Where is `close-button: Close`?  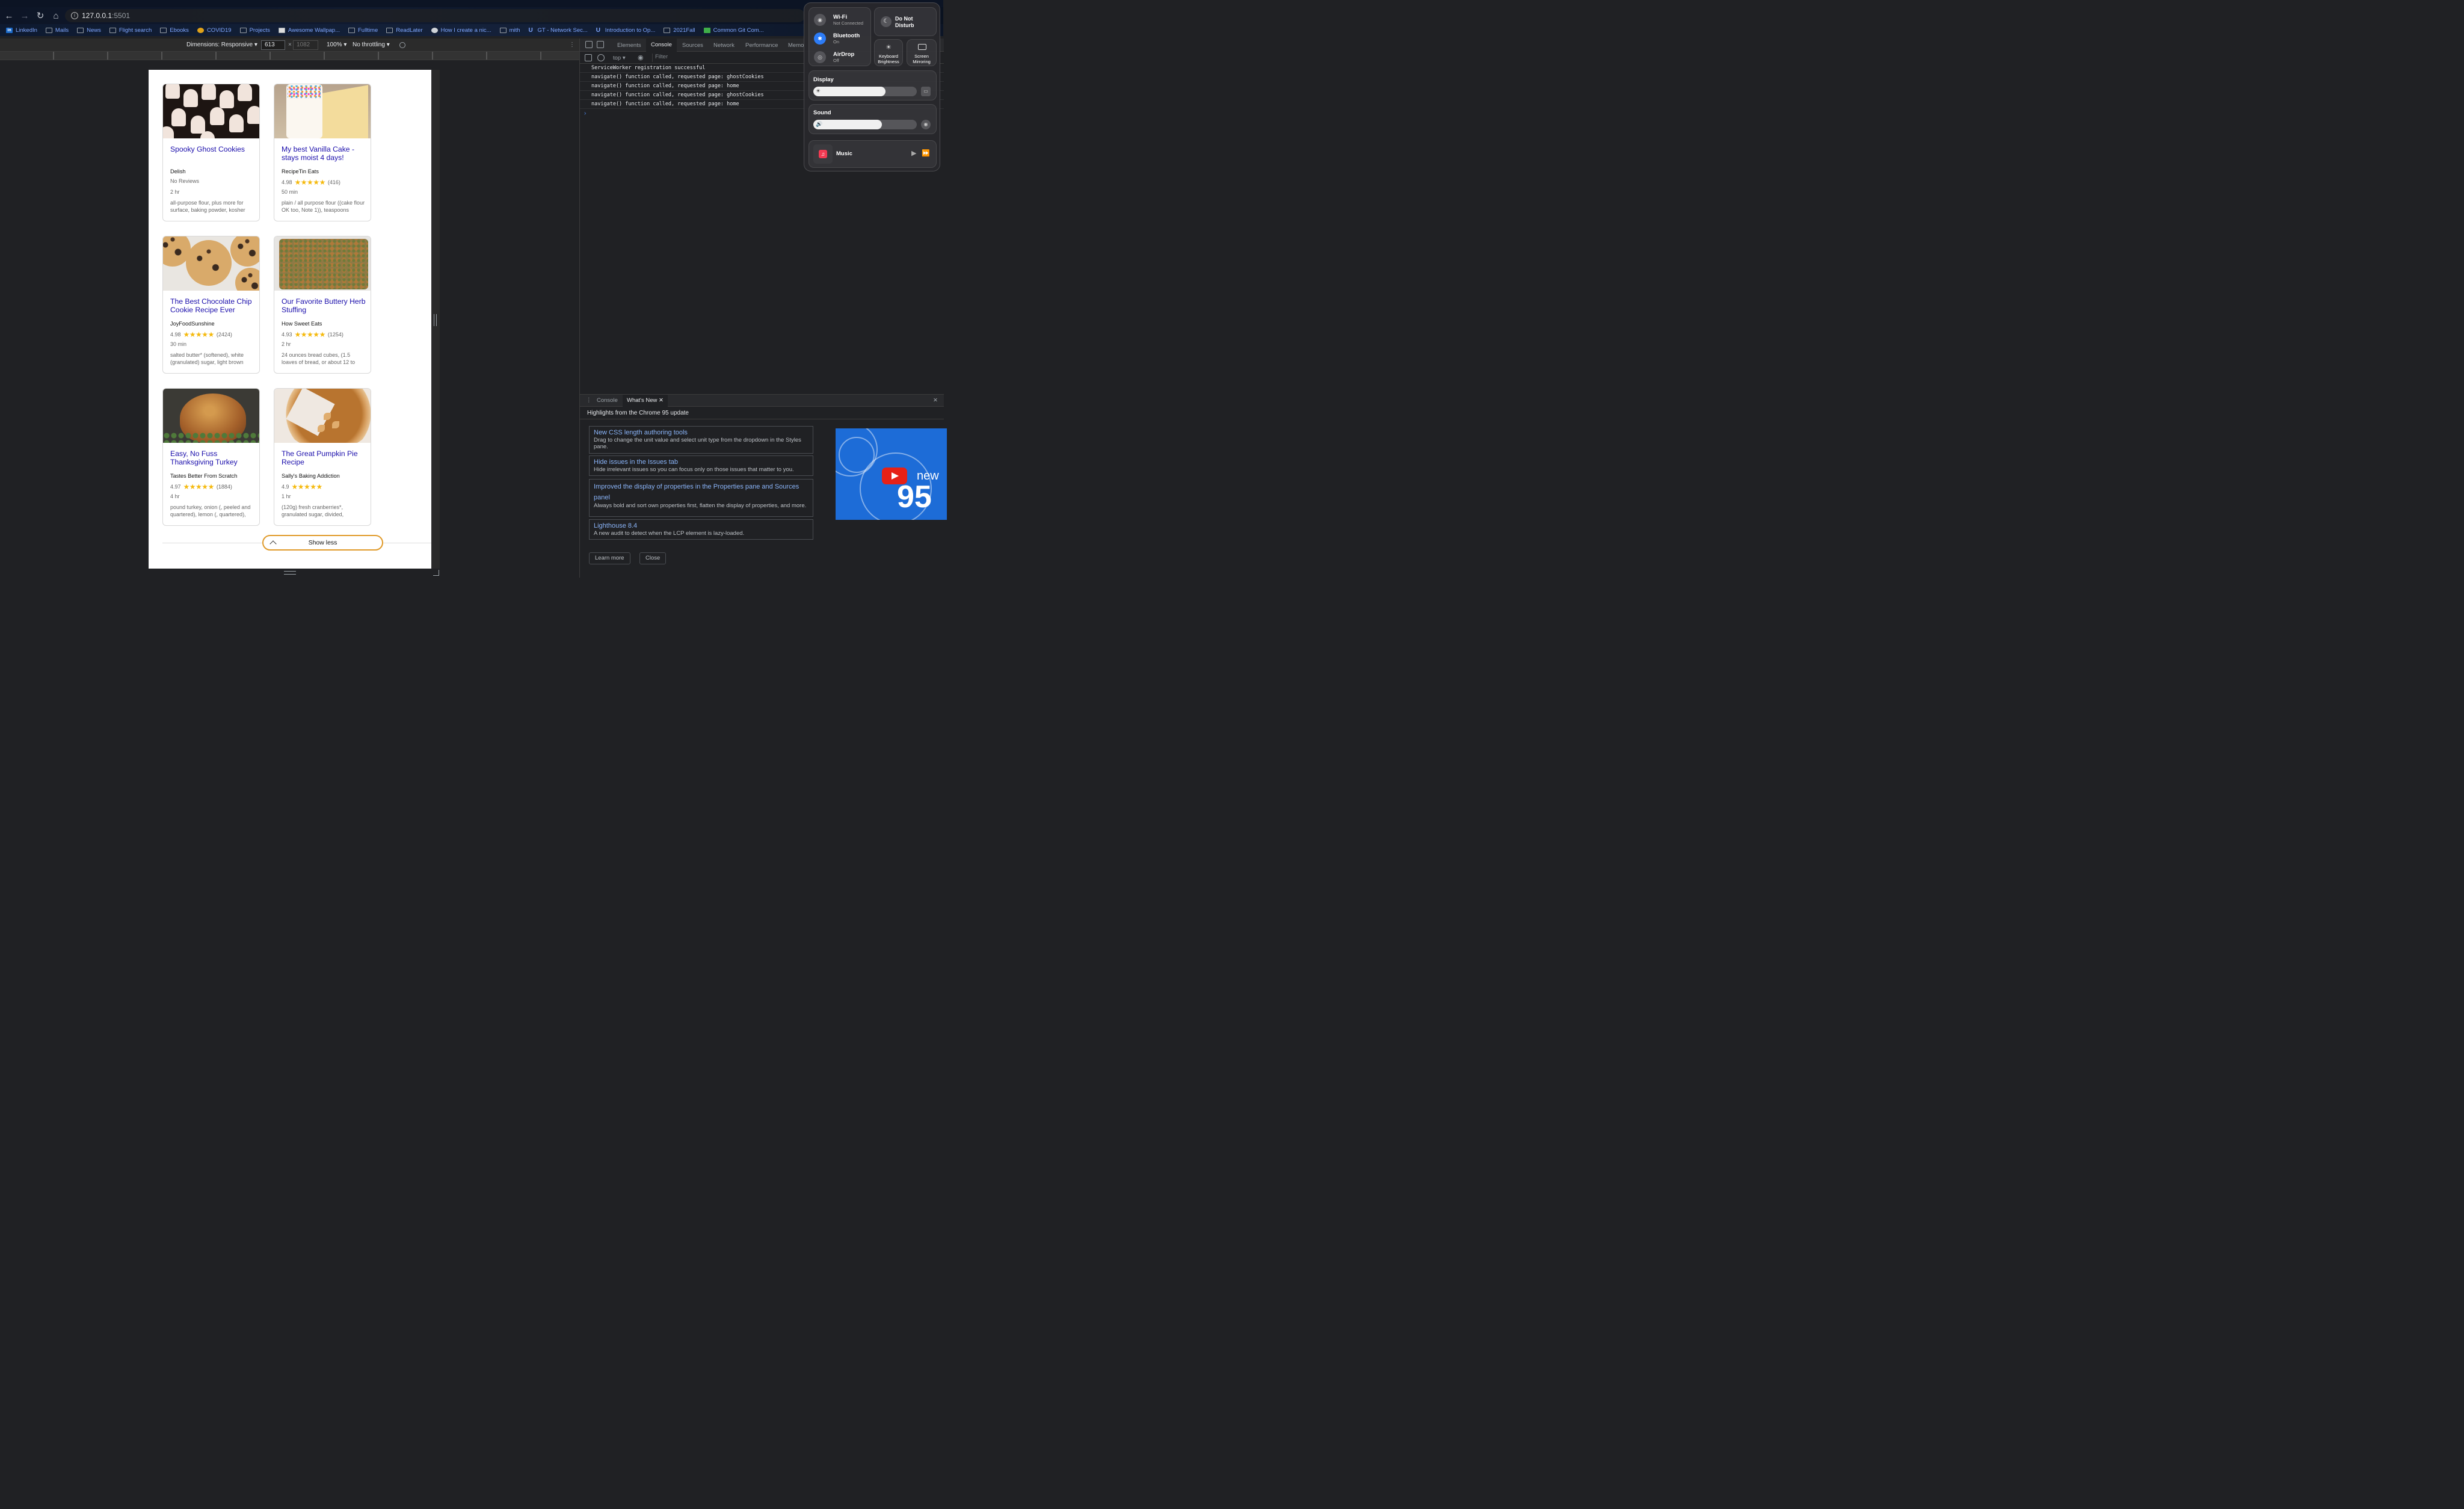 close-button: Close is located at coordinates (653, 558).